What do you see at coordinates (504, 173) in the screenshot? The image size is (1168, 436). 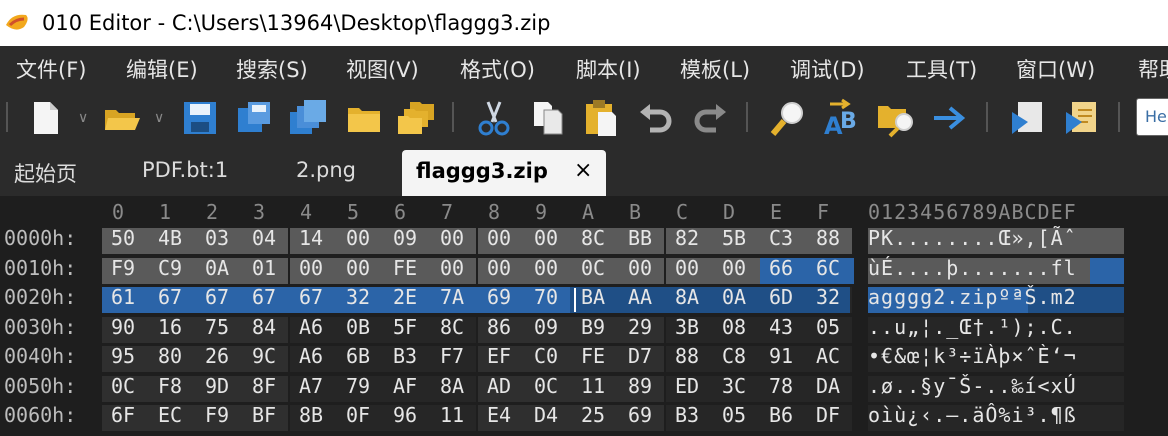 I see `tab-flaggg3-zip: flaggg3.zip ×` at bounding box center [504, 173].